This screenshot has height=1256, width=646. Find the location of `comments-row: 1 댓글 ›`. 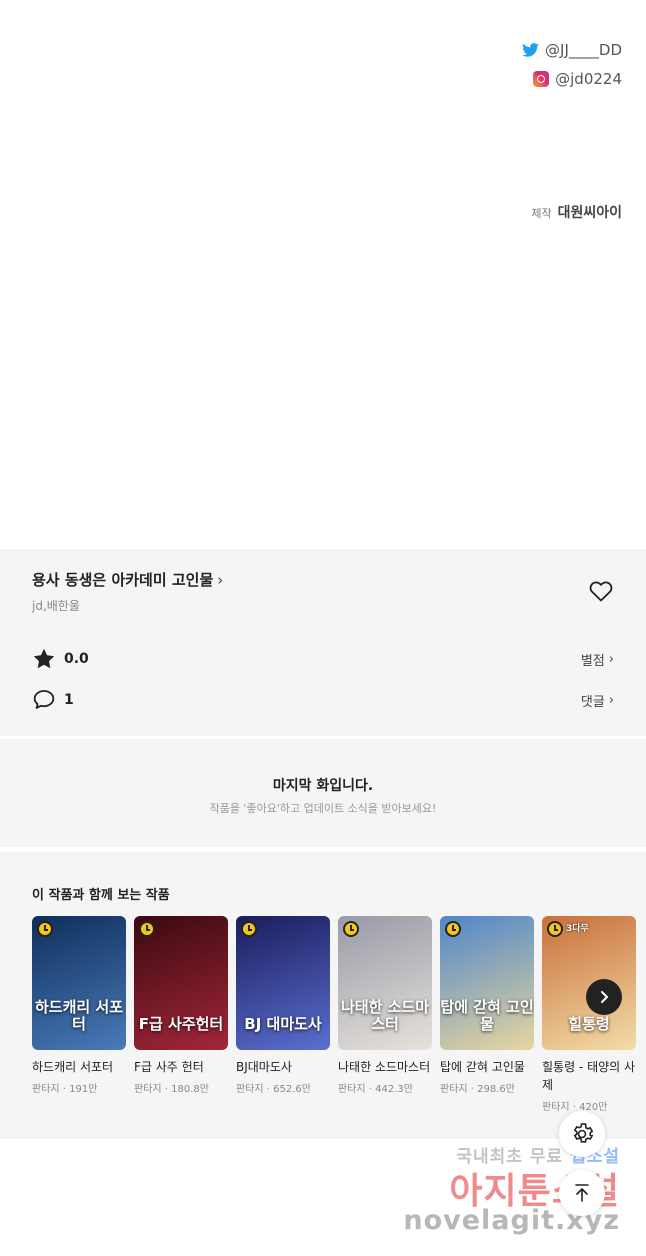

comments-row: 1 댓글 › is located at coordinates (323, 700).